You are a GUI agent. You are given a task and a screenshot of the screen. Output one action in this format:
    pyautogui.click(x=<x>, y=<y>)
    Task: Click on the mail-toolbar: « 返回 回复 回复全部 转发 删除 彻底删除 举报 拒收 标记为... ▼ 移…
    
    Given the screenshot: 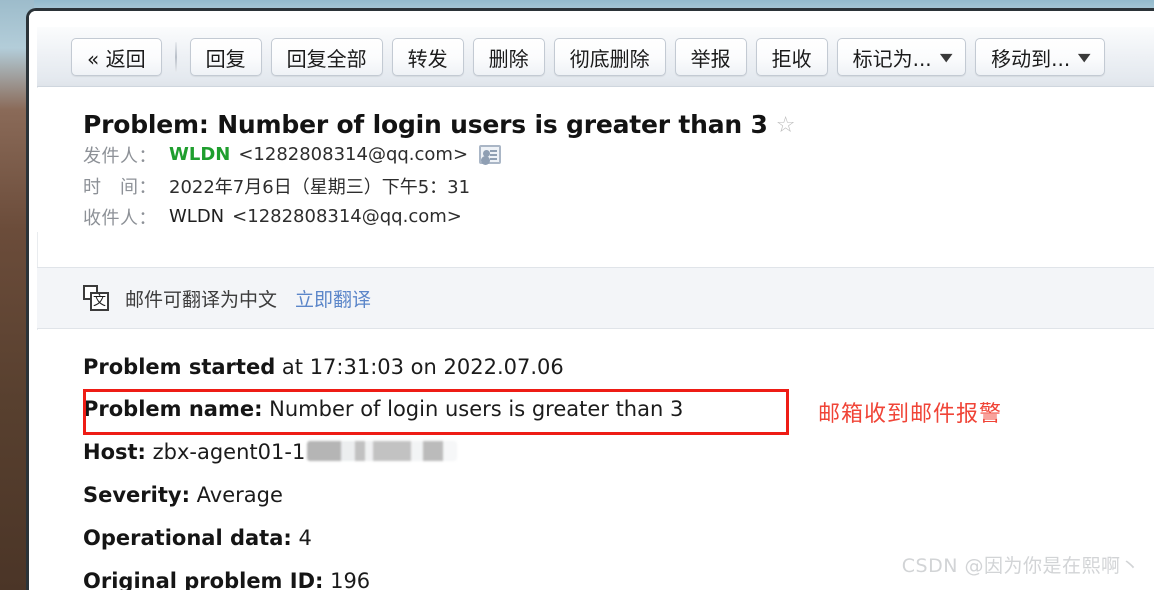 What is the action you would take?
    pyautogui.click(x=595, y=57)
    